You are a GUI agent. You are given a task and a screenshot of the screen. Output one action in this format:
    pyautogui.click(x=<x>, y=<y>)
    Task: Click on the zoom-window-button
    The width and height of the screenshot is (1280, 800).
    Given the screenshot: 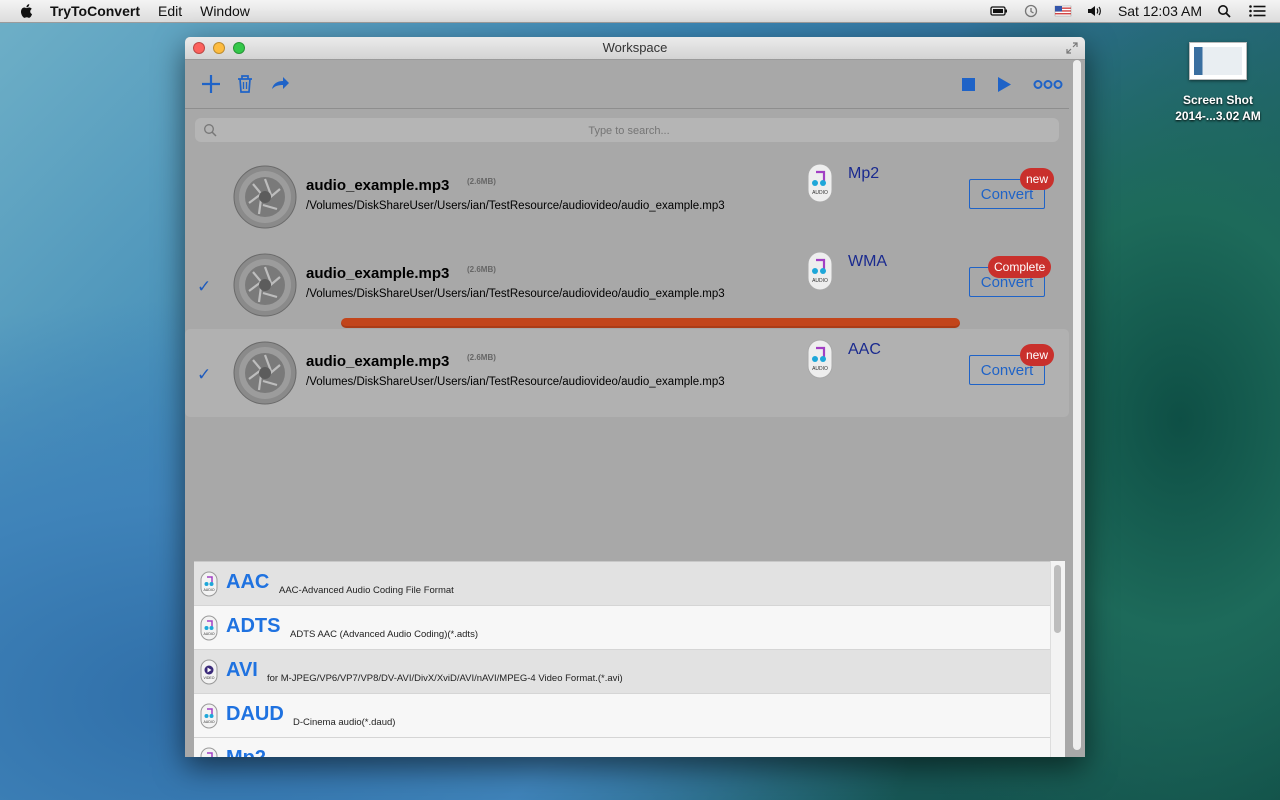 What is the action you would take?
    pyautogui.click(x=239, y=48)
    